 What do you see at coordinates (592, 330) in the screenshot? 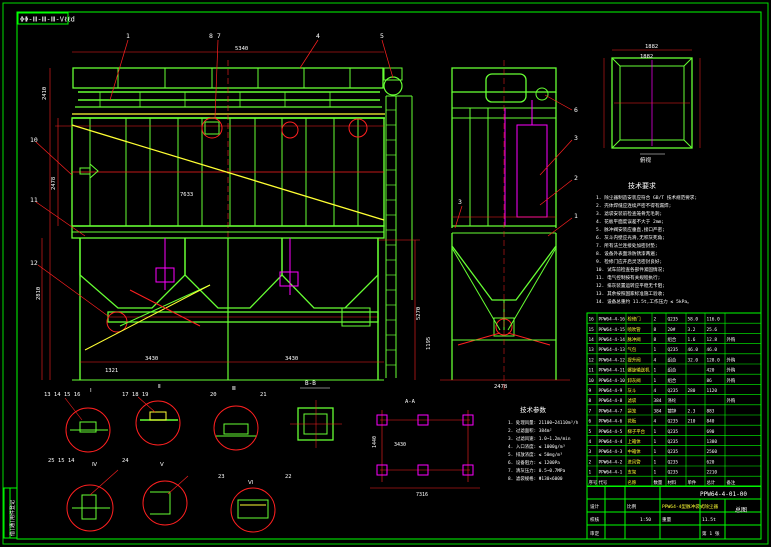
I see `parts-cell: 15` at bounding box center [592, 330].